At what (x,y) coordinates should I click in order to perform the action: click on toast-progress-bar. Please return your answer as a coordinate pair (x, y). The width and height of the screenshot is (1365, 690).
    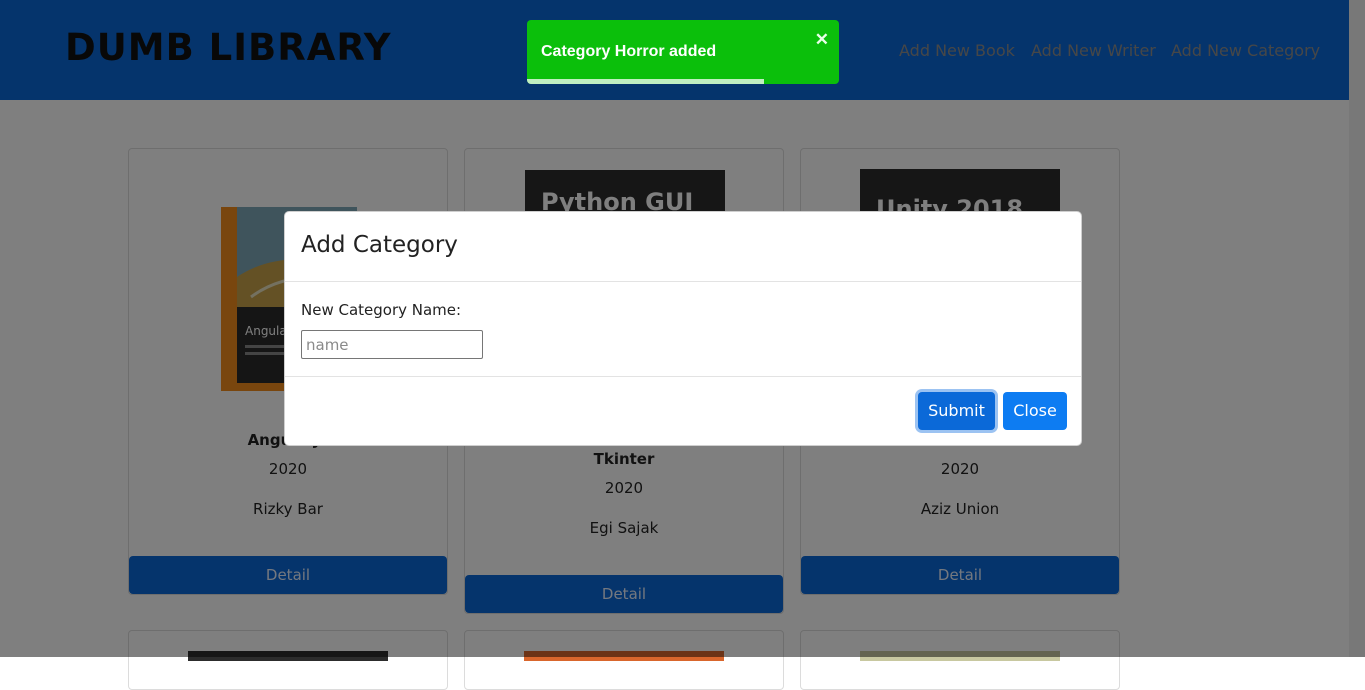
    Looking at the image, I should click on (646, 81).